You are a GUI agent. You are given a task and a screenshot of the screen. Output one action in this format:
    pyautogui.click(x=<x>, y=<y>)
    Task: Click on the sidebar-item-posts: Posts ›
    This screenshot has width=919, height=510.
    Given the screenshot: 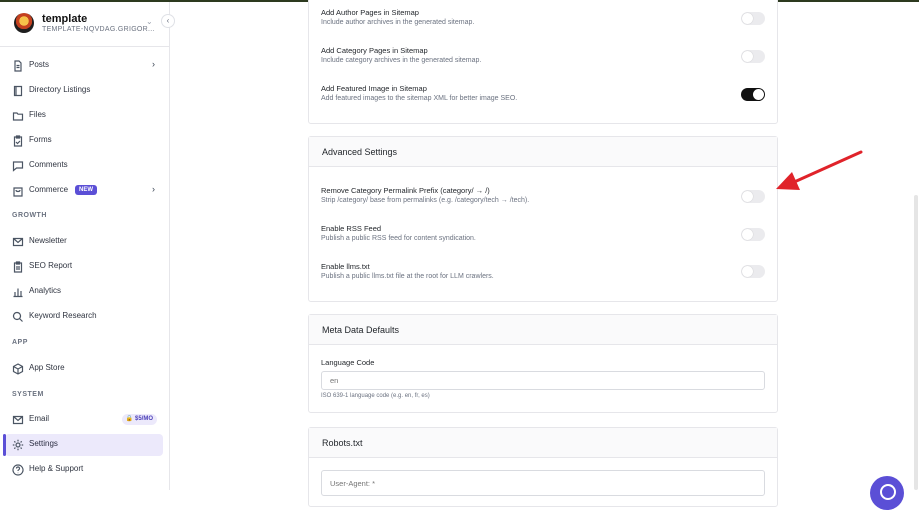 What is the action you would take?
    pyautogui.click(x=84, y=66)
    